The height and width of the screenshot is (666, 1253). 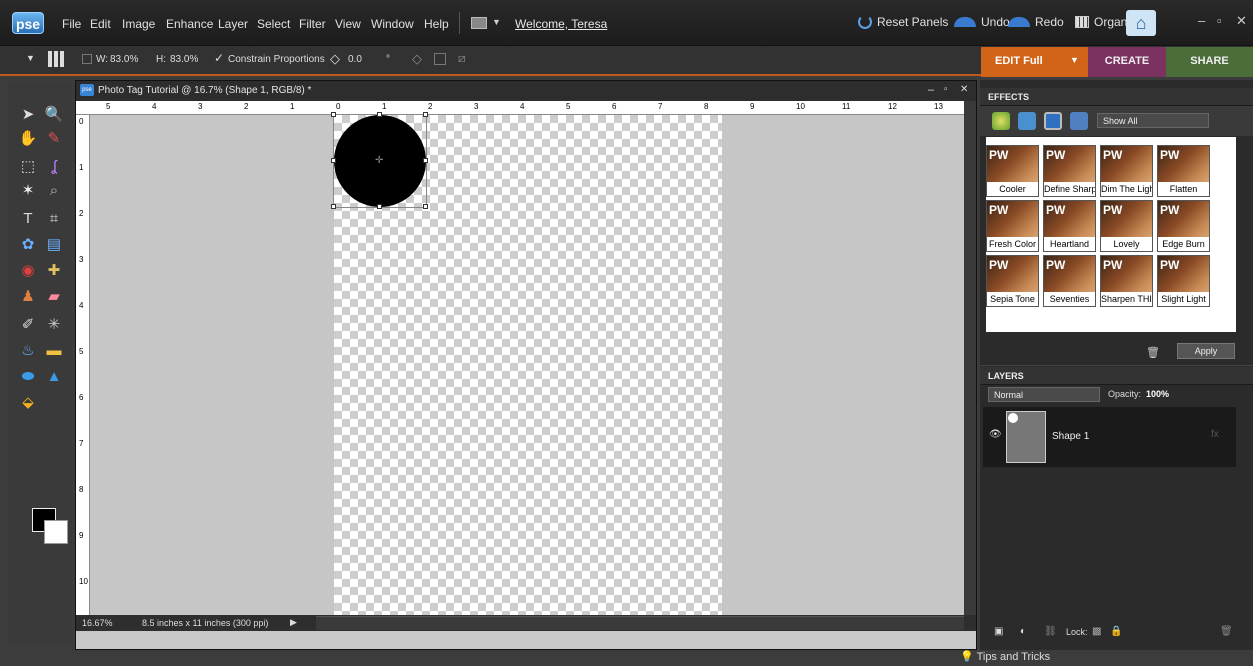 I want to click on effect-thumbnail: PW Edge Burn, so click(x=1183, y=226).